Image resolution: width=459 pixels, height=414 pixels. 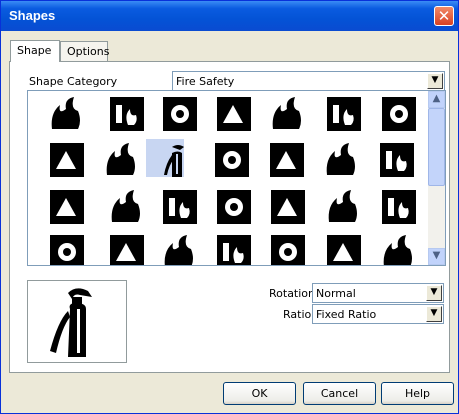 I want to click on shape-preview, so click(x=77, y=321).